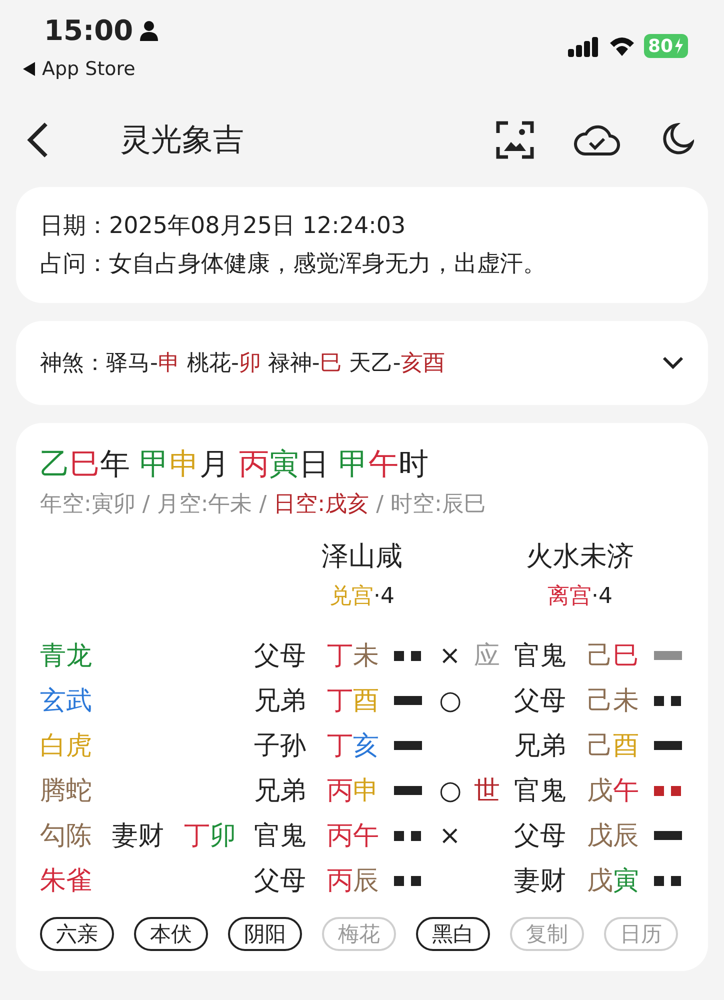  I want to click on moon-icon, so click(677, 139).